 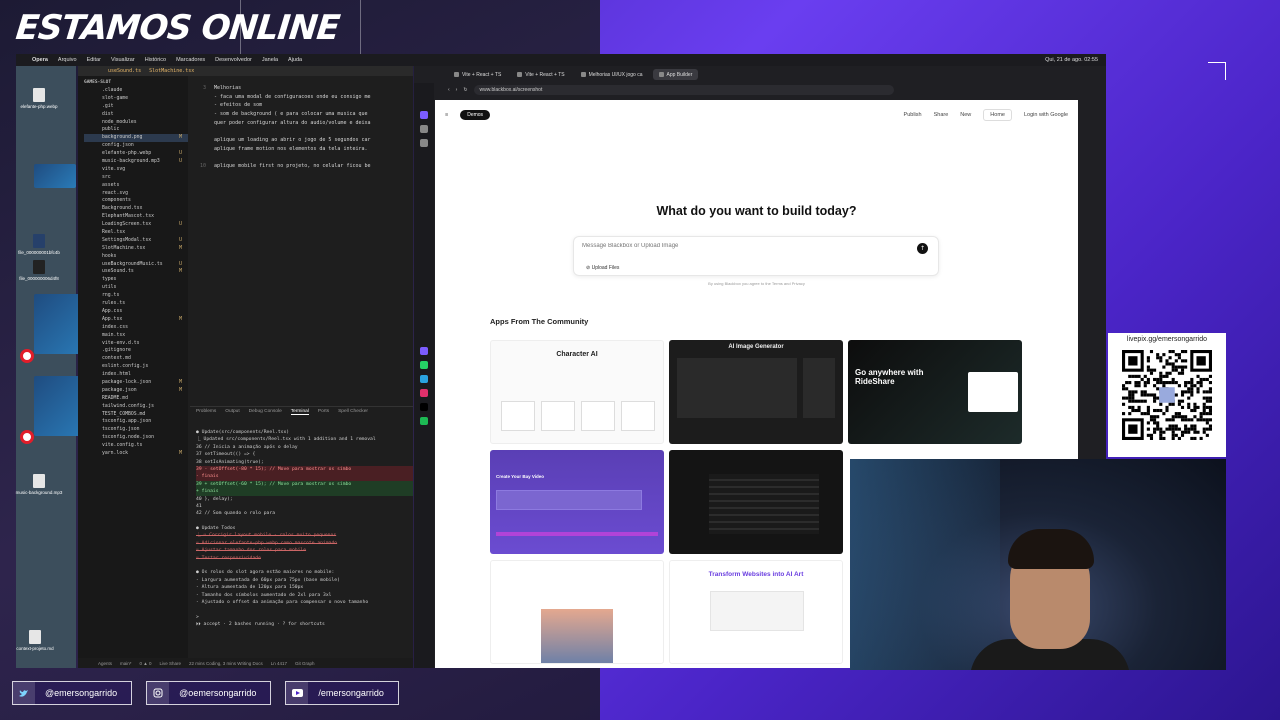 I want to click on publish-button: Publish, so click(x=913, y=115).